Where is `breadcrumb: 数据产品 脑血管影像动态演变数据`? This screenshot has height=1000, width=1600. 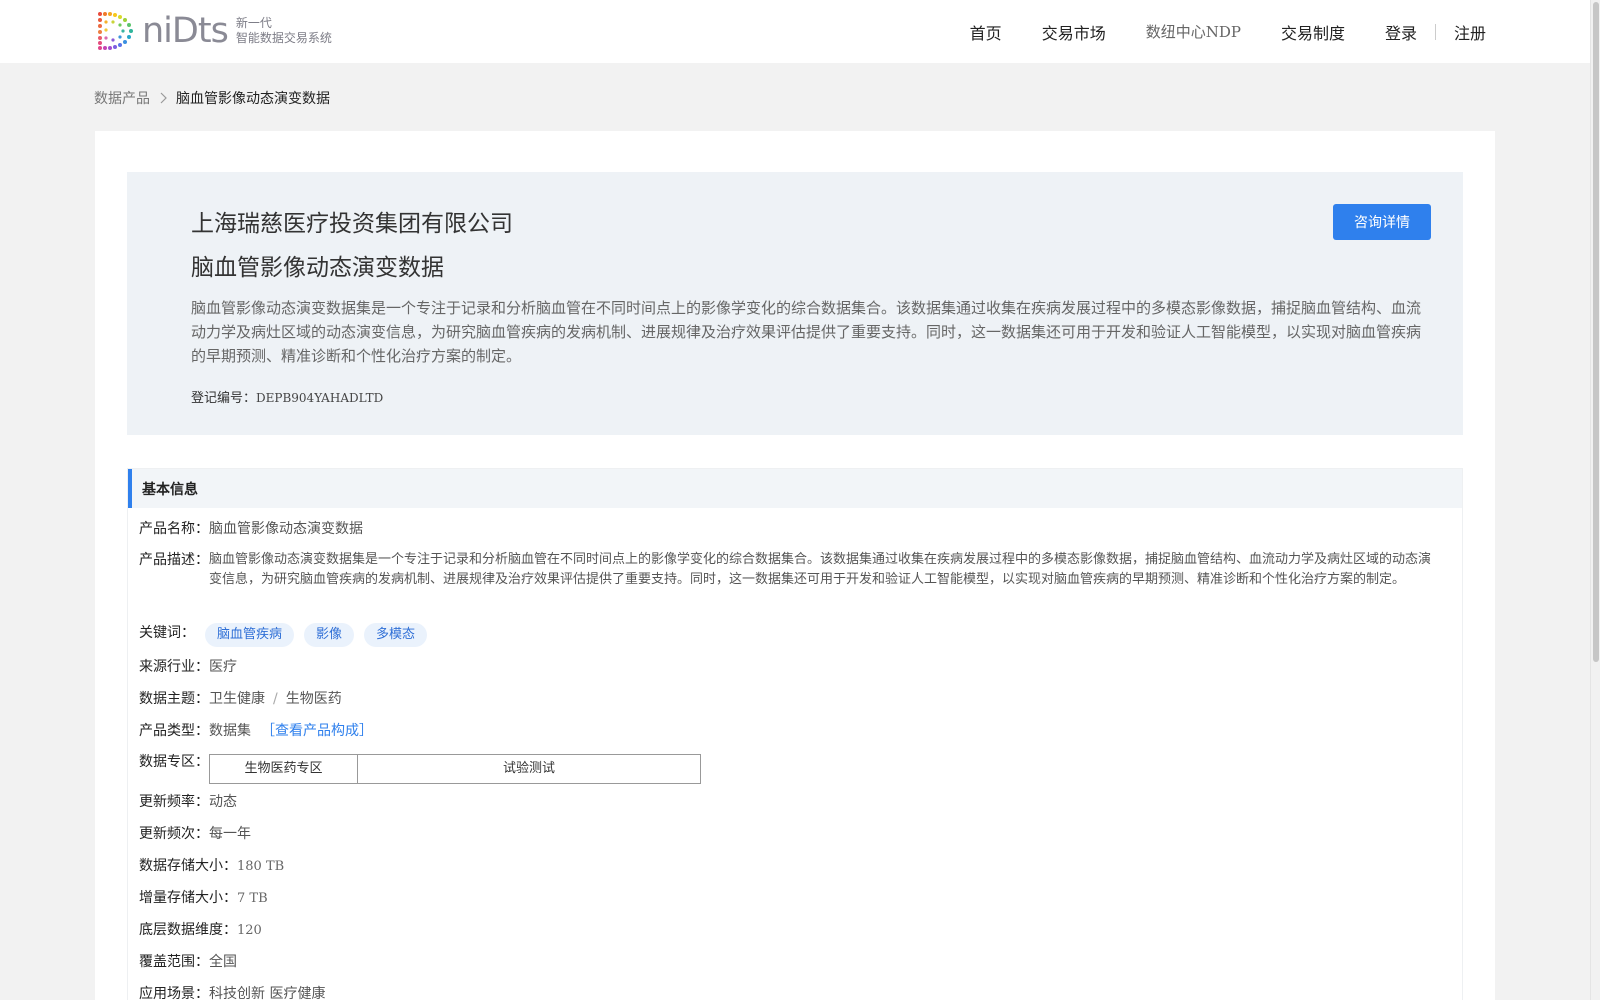
breadcrumb: 数据产品 脑血管影像动态演变数据 is located at coordinates (212, 98).